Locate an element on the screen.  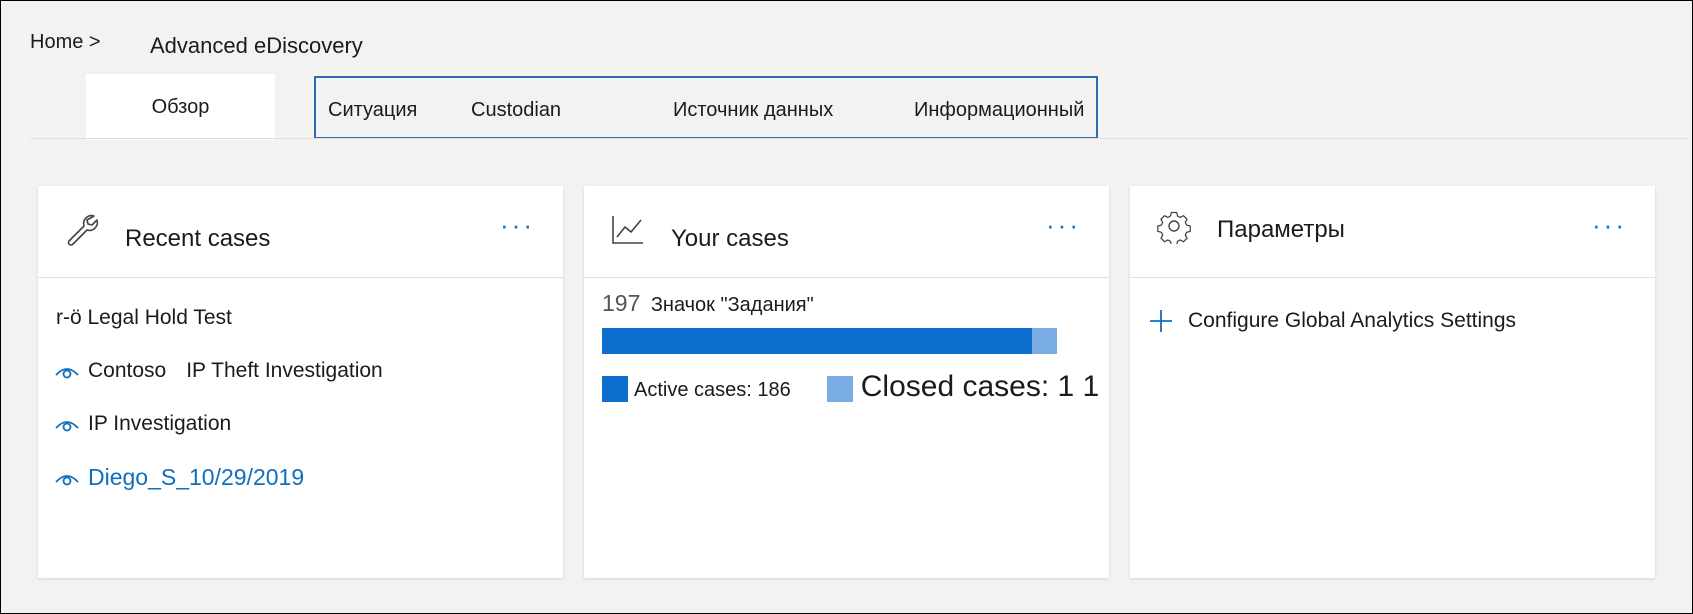
case-item-ip-theft: Contoso IP Theft Investigation is located at coordinates (218, 371).